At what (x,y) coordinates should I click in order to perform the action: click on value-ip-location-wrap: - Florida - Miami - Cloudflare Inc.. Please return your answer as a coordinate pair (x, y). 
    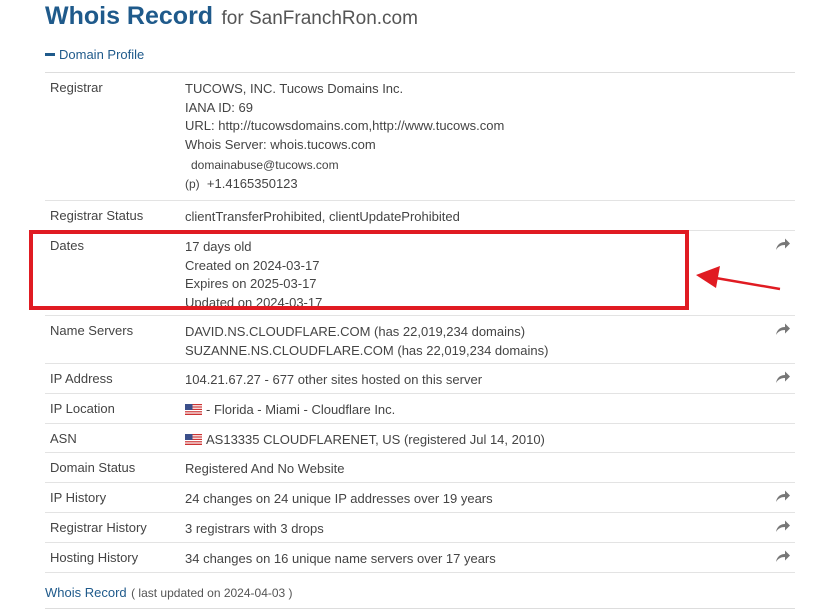
    Looking at the image, I should click on (290, 410).